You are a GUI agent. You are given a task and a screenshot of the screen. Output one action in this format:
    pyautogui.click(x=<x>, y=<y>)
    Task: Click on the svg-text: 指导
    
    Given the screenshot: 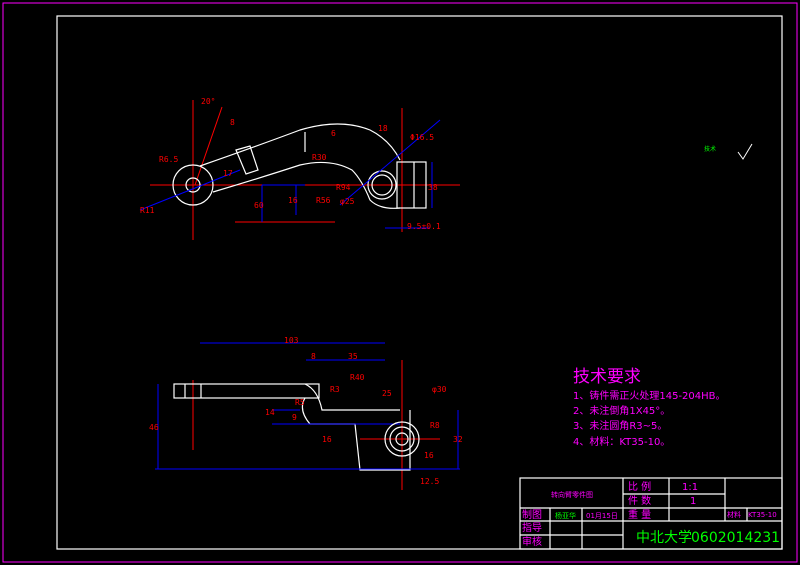 What is the action you would take?
    pyautogui.click(x=532, y=527)
    